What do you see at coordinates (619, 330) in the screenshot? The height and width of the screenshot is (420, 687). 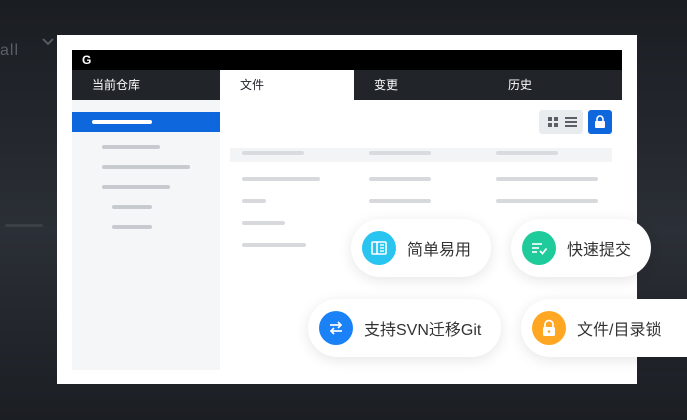 I see `feature-label: 文件/目录锁` at bounding box center [619, 330].